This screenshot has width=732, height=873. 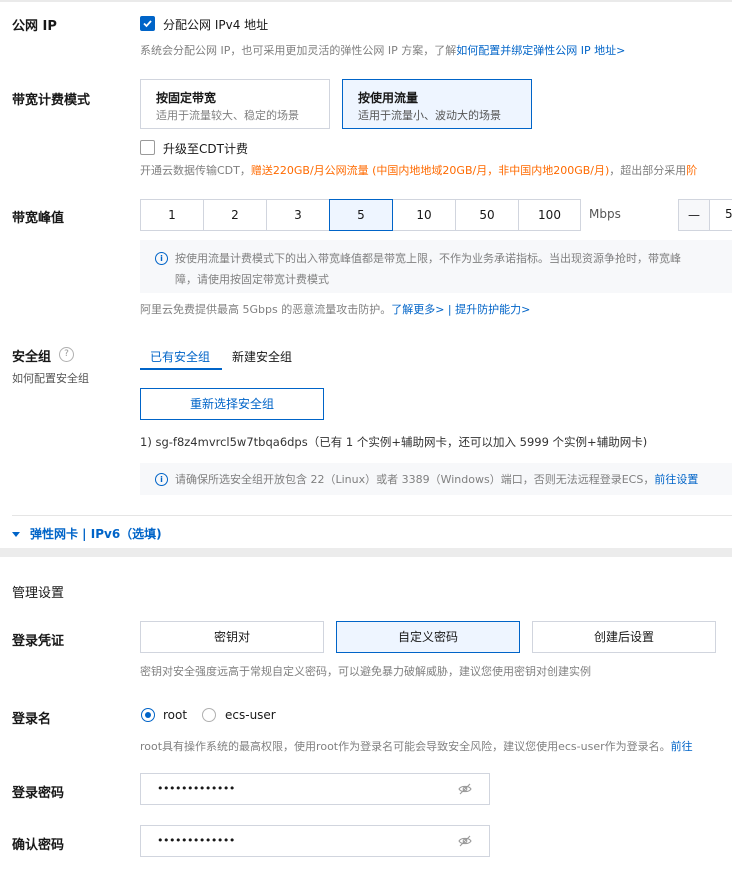 I want to click on public-ip-hint-text: 系统会分配公网 IP，也可采用更加灵活的弹性公网 IP 方案，了解, so click(x=298, y=50).